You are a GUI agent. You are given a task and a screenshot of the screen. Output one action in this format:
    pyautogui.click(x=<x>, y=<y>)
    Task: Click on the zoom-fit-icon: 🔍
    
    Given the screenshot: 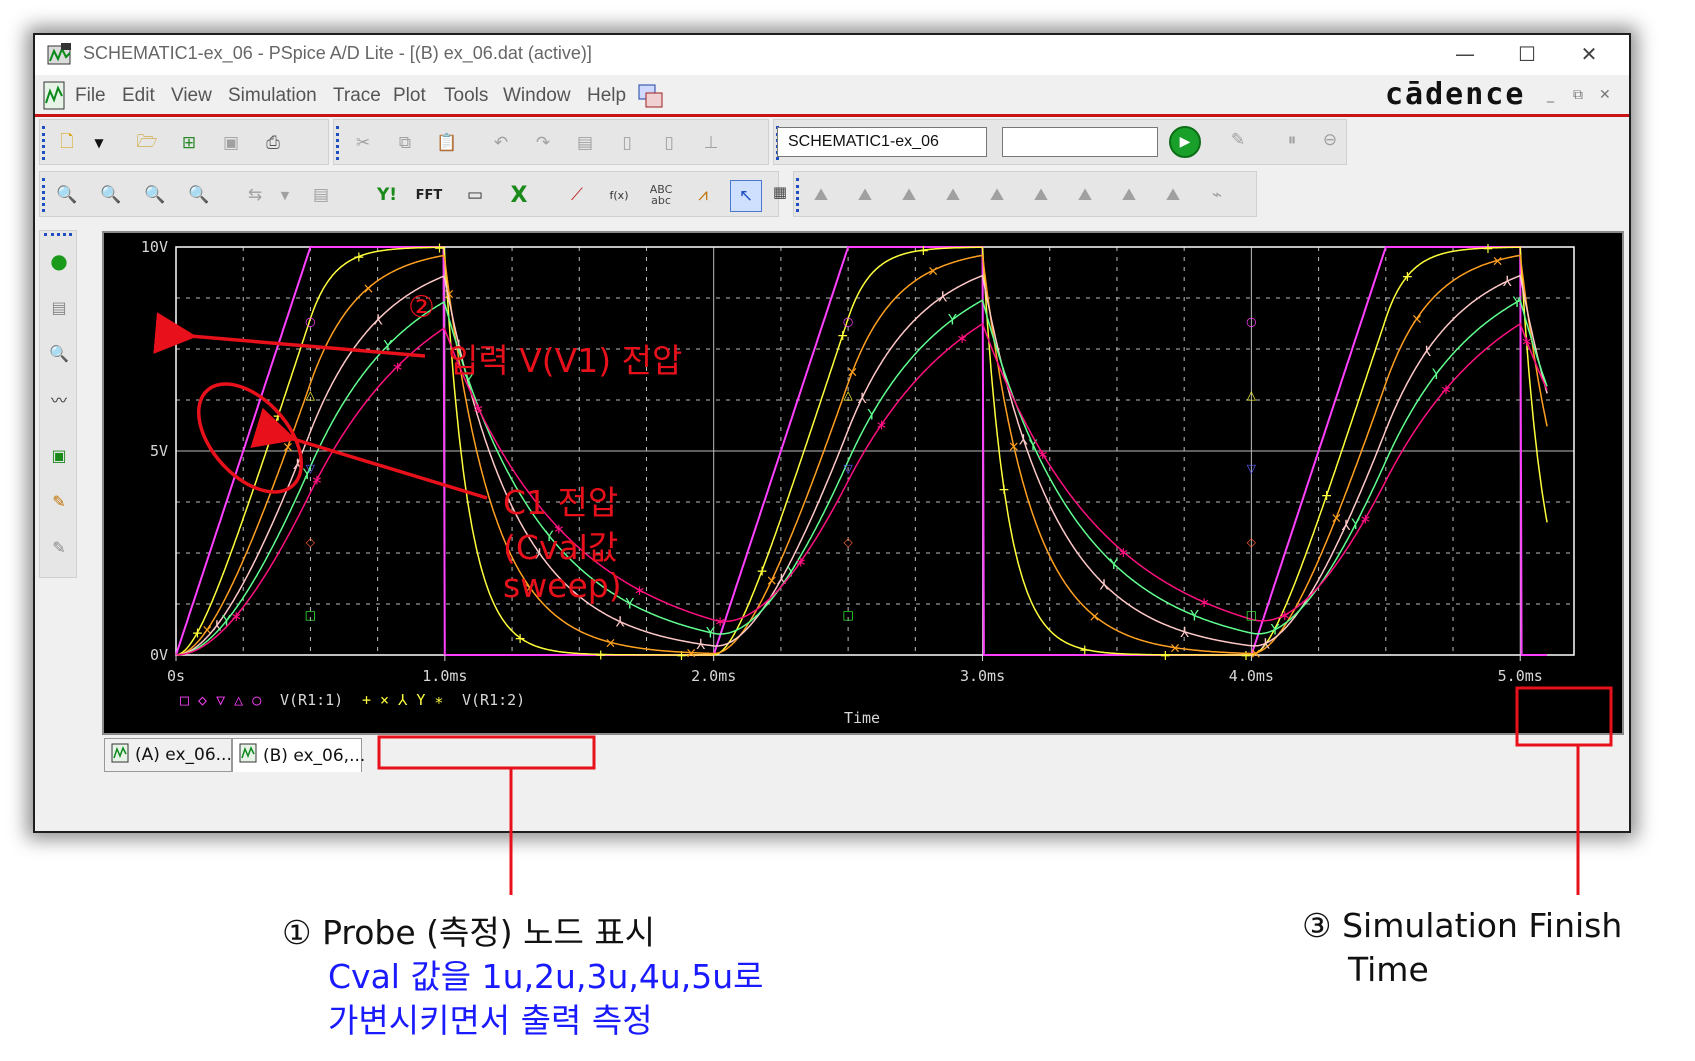 What is the action you would take?
    pyautogui.click(x=67, y=195)
    